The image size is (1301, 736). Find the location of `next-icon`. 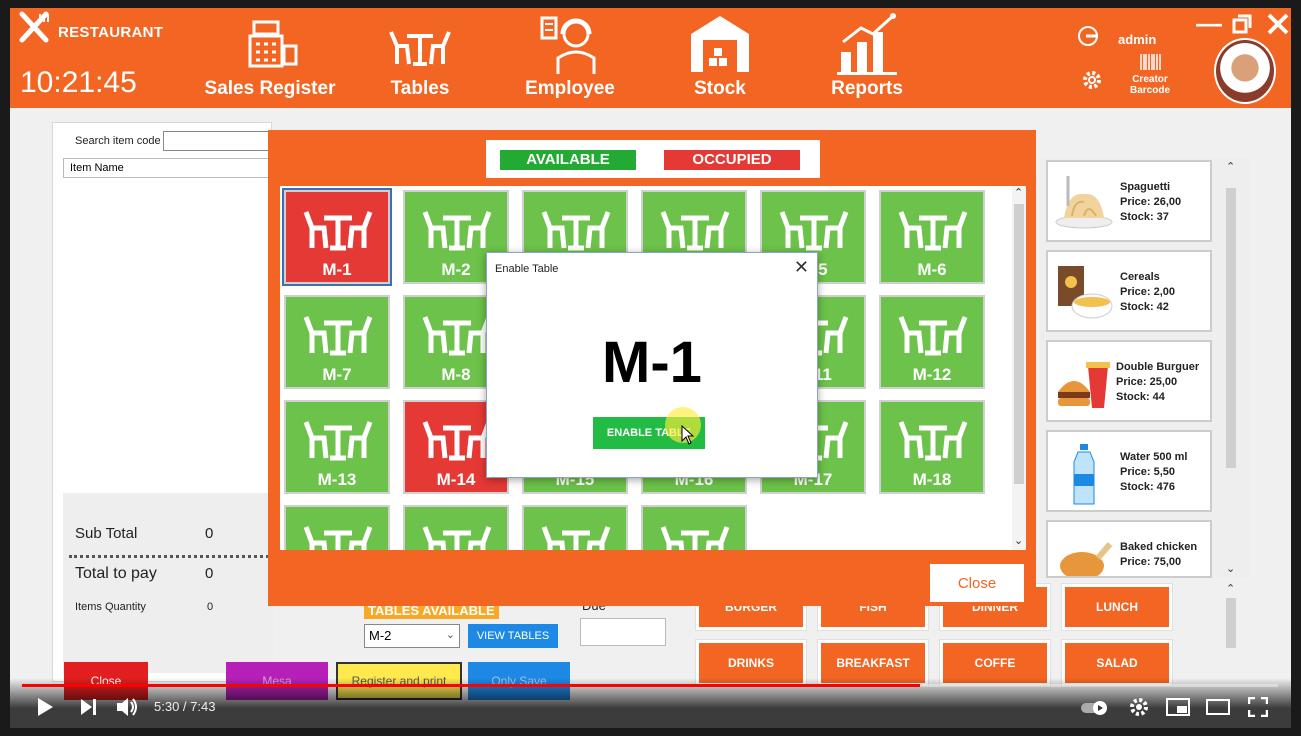

next-icon is located at coordinates (89, 709).